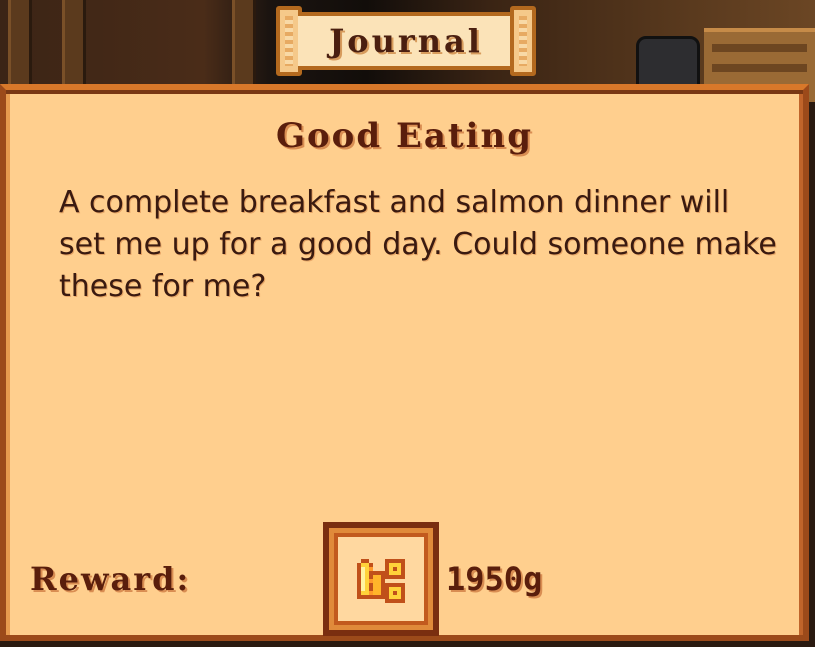 This screenshot has width=815, height=647. Describe the element at coordinates (404, 136) in the screenshot. I see `quest-title: Good Eating` at that location.